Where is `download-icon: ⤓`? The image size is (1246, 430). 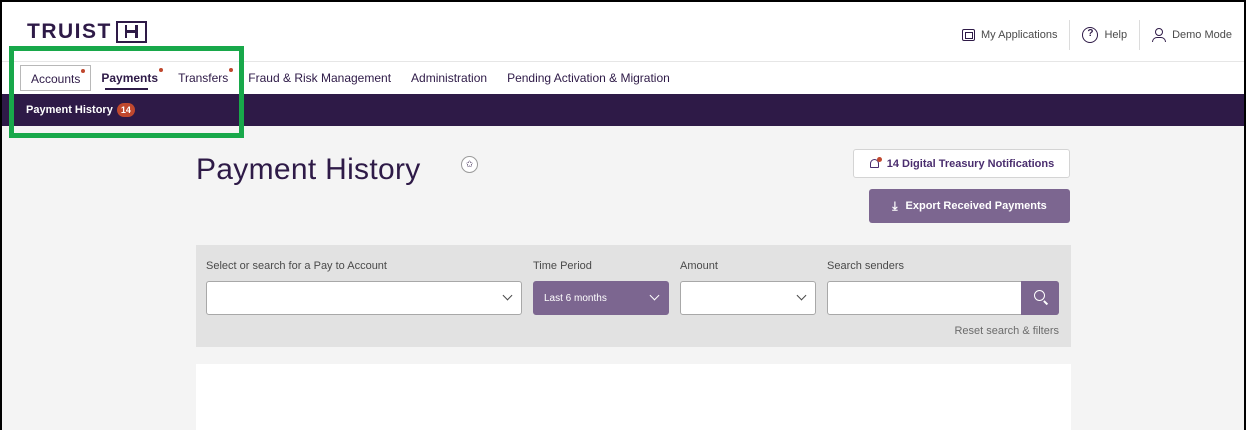
download-icon: ⤓ is located at coordinates (895, 205).